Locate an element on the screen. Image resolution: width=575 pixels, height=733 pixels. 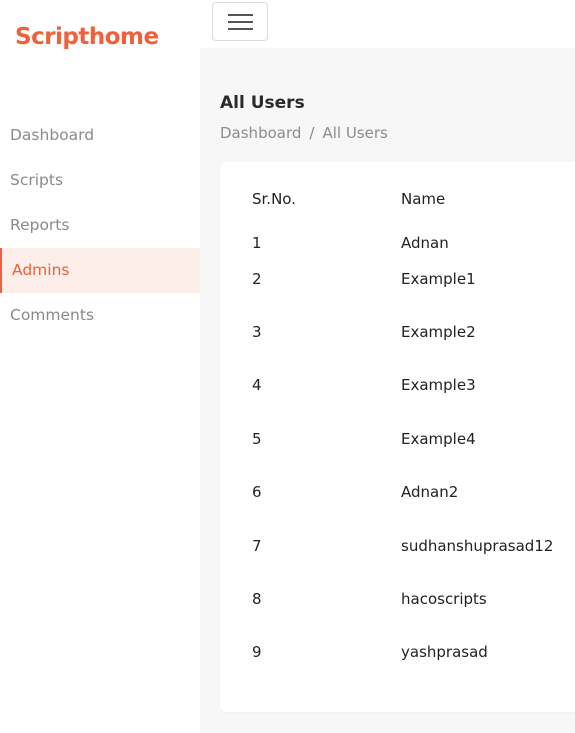
table-row: 8 hacoscripts is located at coordinates (397, 598).